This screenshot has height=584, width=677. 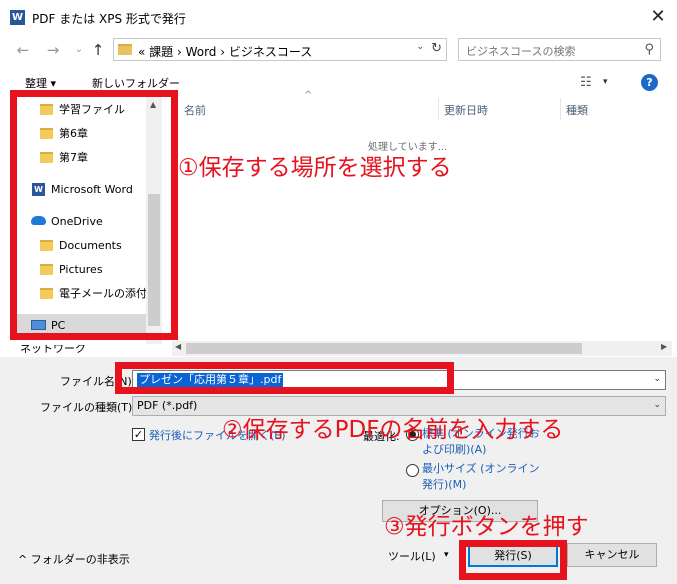 I want to click on annotation-step-1: ①保存する場所を選択する, so click(x=315, y=168).